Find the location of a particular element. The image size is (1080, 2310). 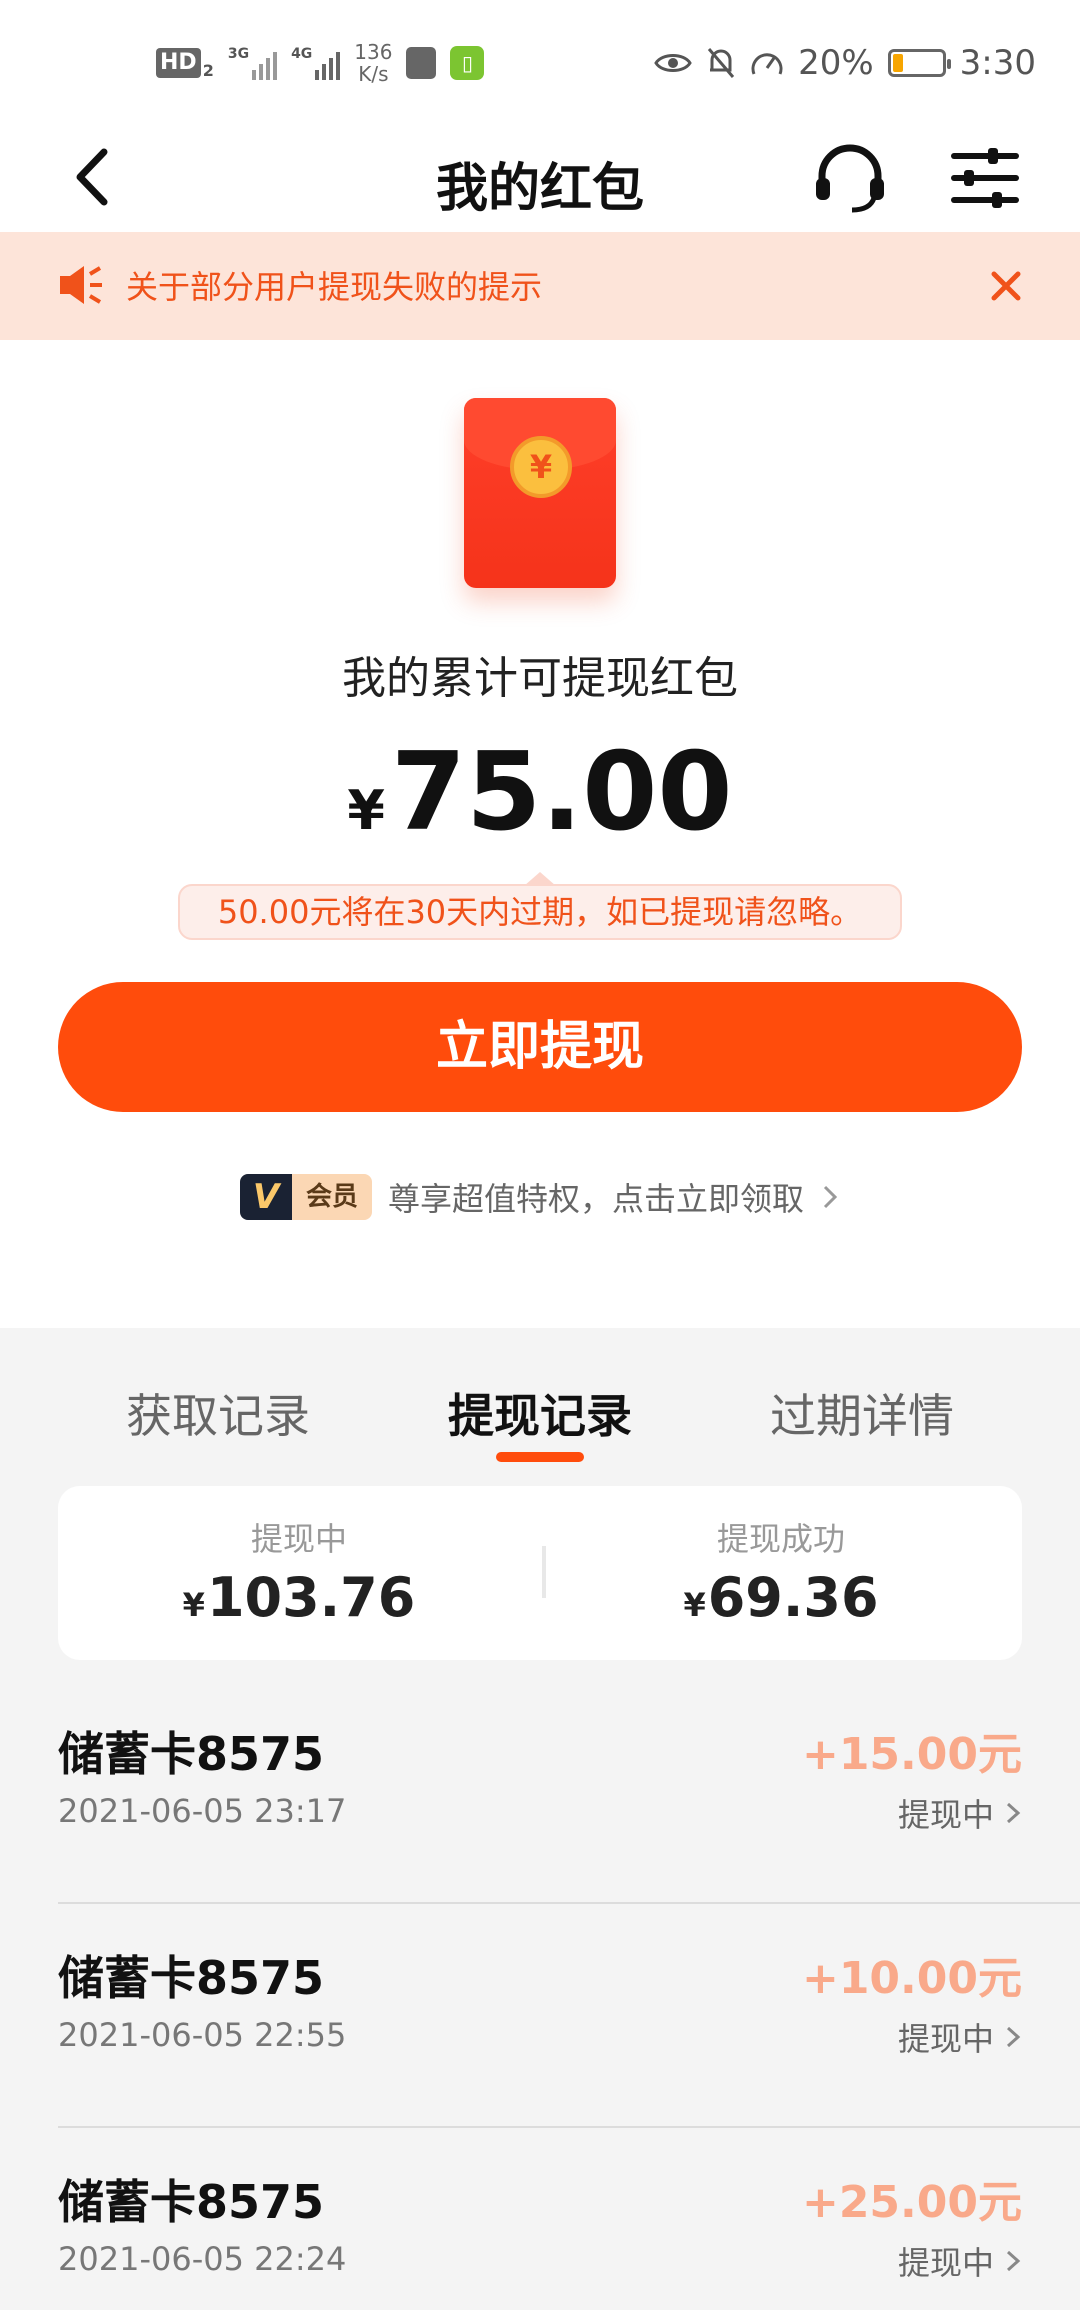

app-notification-icon: ▯ is located at coordinates (467, 63).